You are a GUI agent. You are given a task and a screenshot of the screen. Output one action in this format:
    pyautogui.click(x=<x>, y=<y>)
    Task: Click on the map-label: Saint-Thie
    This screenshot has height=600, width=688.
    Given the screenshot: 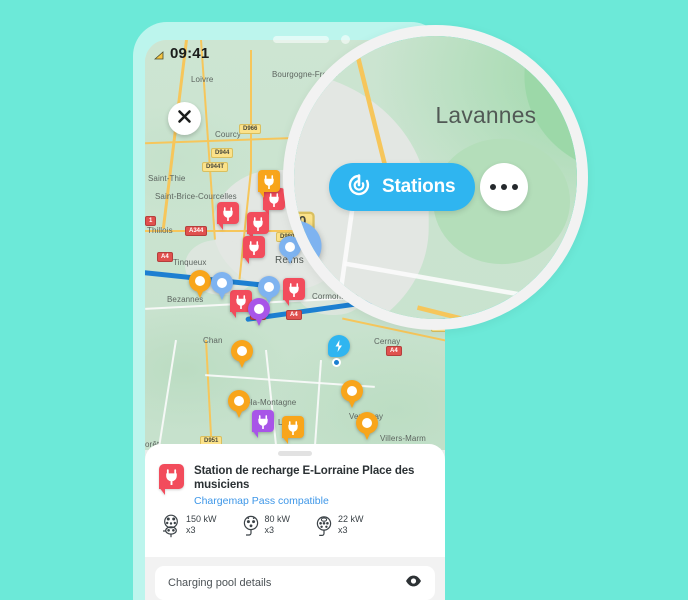 What is the action you would take?
    pyautogui.click(x=167, y=178)
    